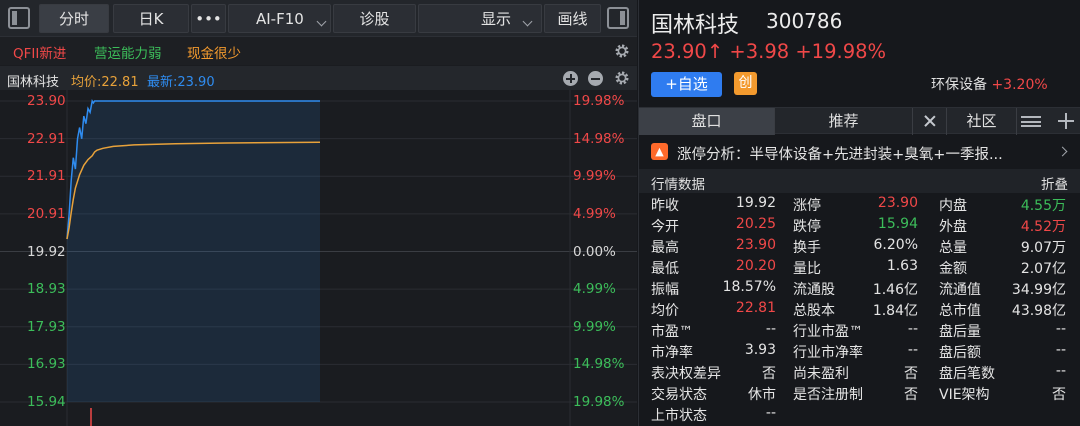  What do you see at coordinates (895, 311) in the screenshot?
I see `quote-value: 1.84亿` at bounding box center [895, 311].